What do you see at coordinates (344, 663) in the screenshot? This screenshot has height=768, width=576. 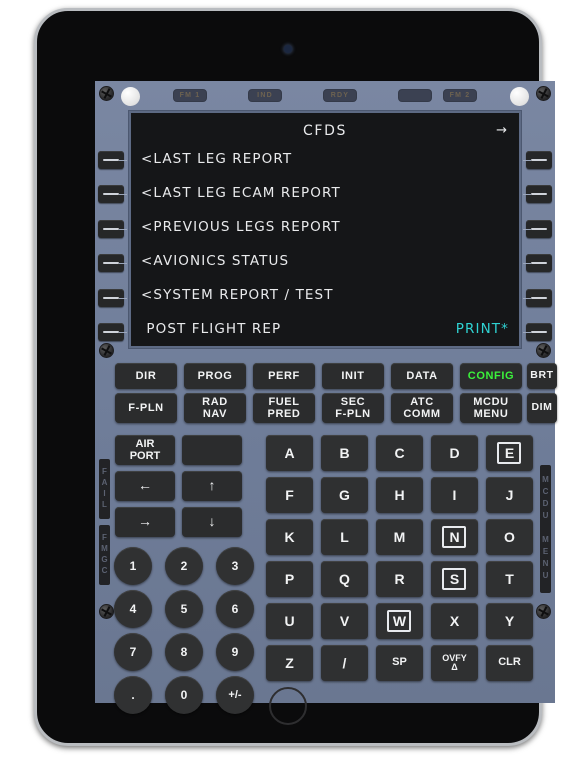 I see `key-slash: /` at bounding box center [344, 663].